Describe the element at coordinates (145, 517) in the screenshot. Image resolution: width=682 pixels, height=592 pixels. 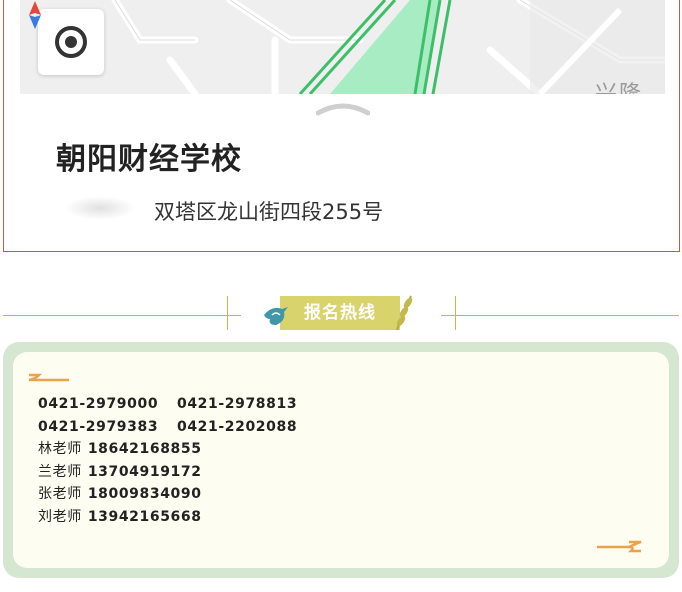
I see `teacher-phone: 13942165668` at that location.